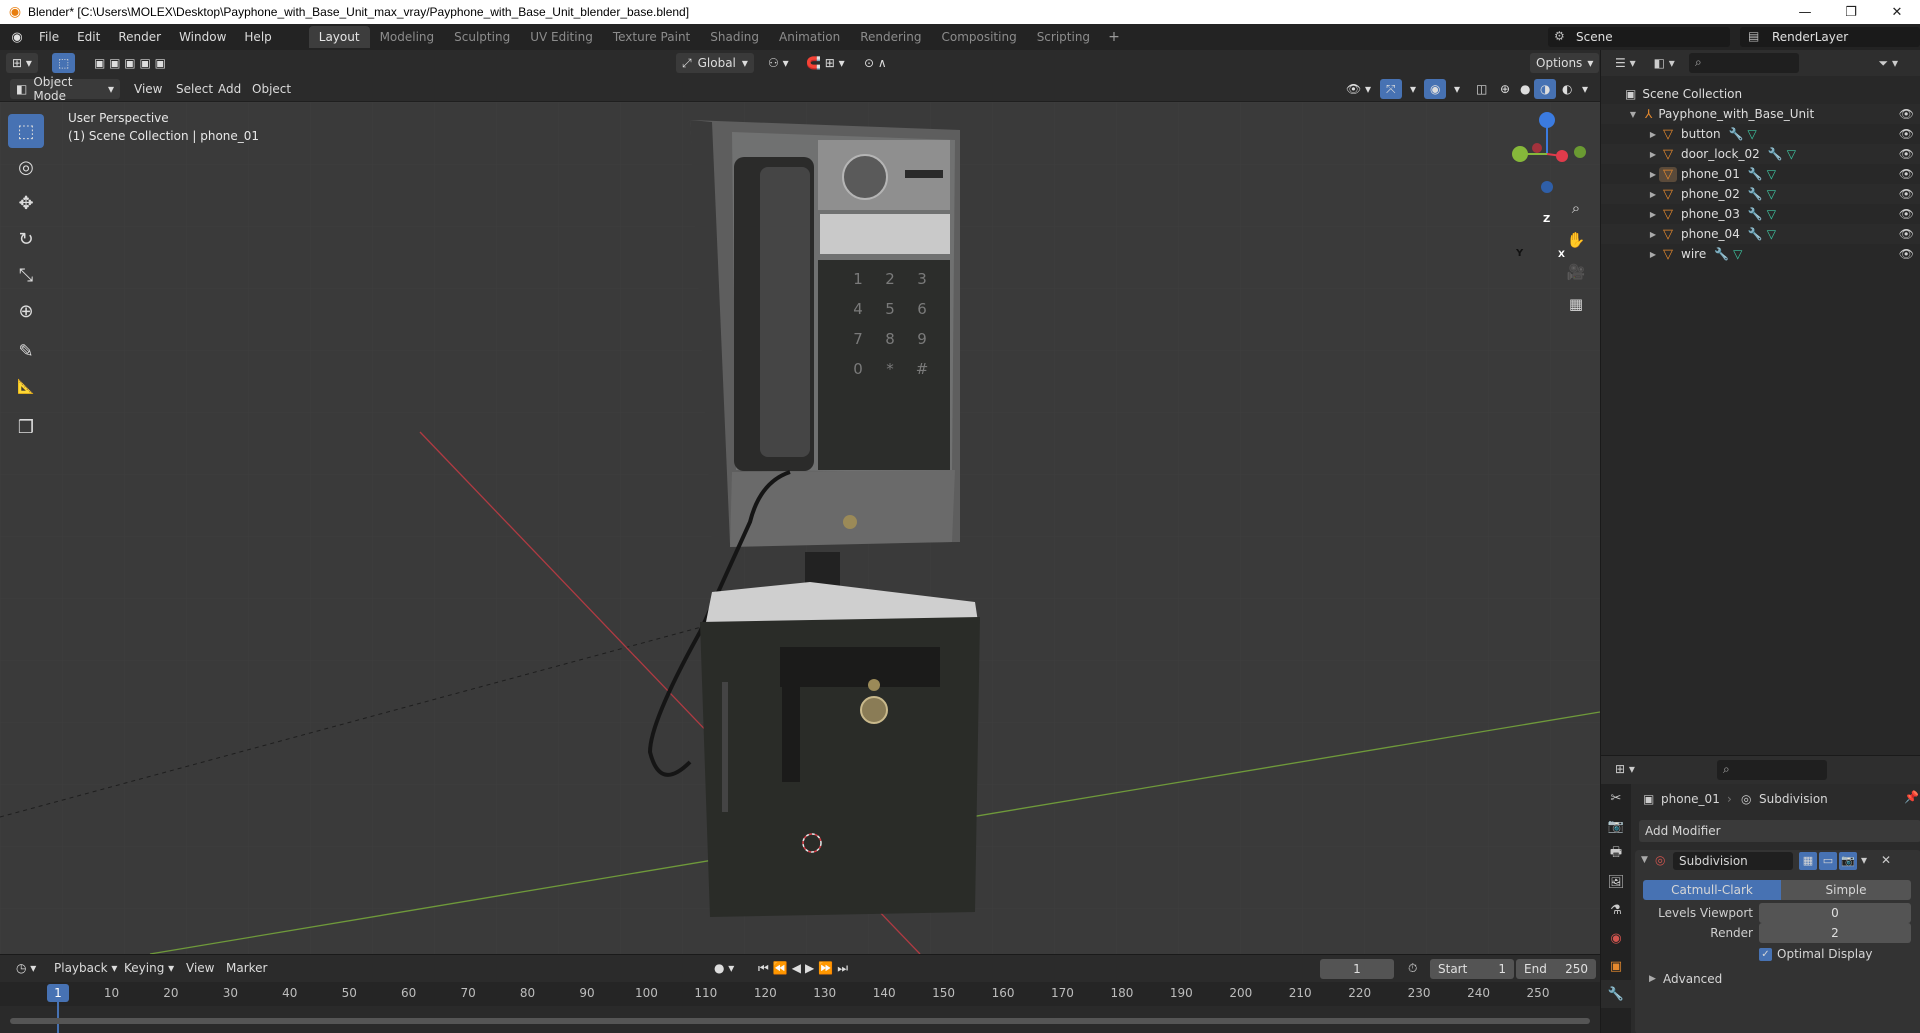 Image resolution: width=1920 pixels, height=1033 pixels. What do you see at coordinates (64, 63) in the screenshot?
I see `select-mode-icon: ⬚` at bounding box center [64, 63].